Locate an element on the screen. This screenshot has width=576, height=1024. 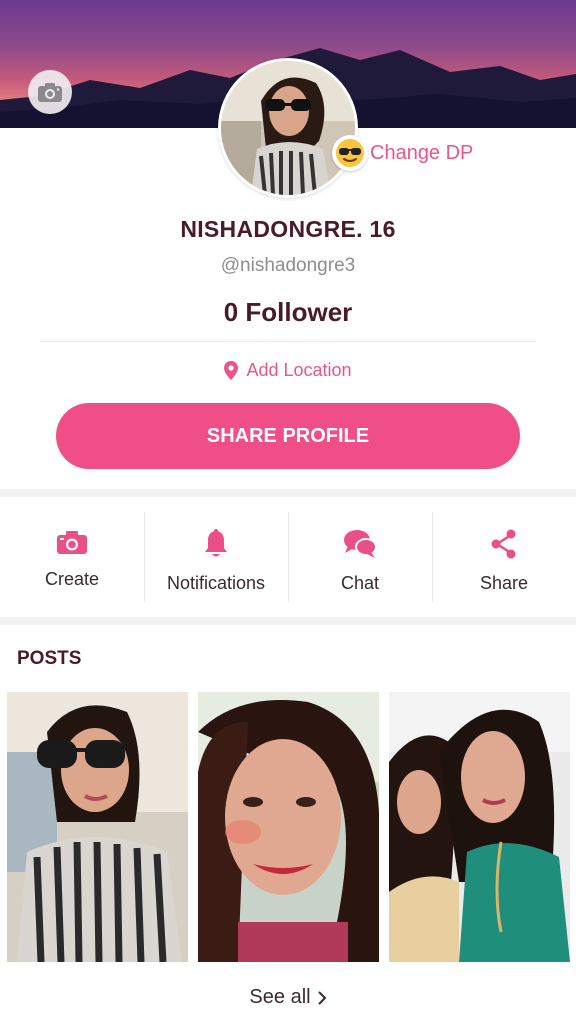
profile-name: NISHADONGRE. 16 is located at coordinates (288, 229).